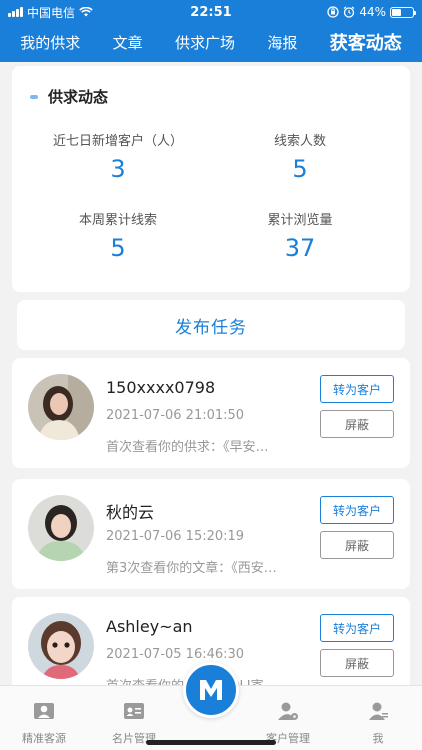 This screenshot has width=422, height=750. What do you see at coordinates (50, 42) in the screenshot?
I see `tab-my-supply: 我的供求` at bounding box center [50, 42].